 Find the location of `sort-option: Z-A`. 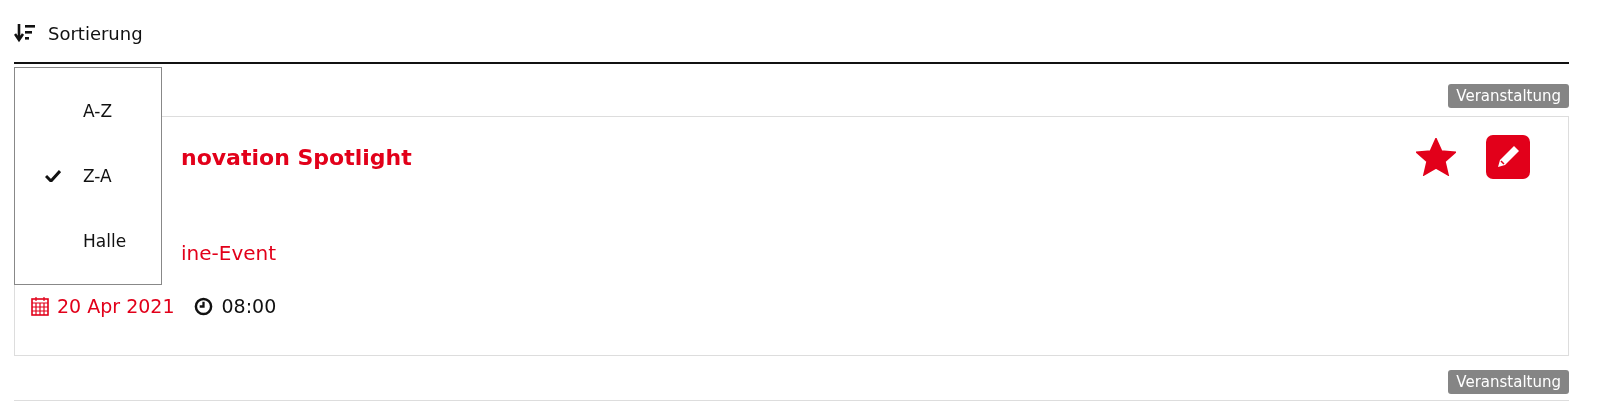

sort-option: Z-A is located at coordinates (88, 176).